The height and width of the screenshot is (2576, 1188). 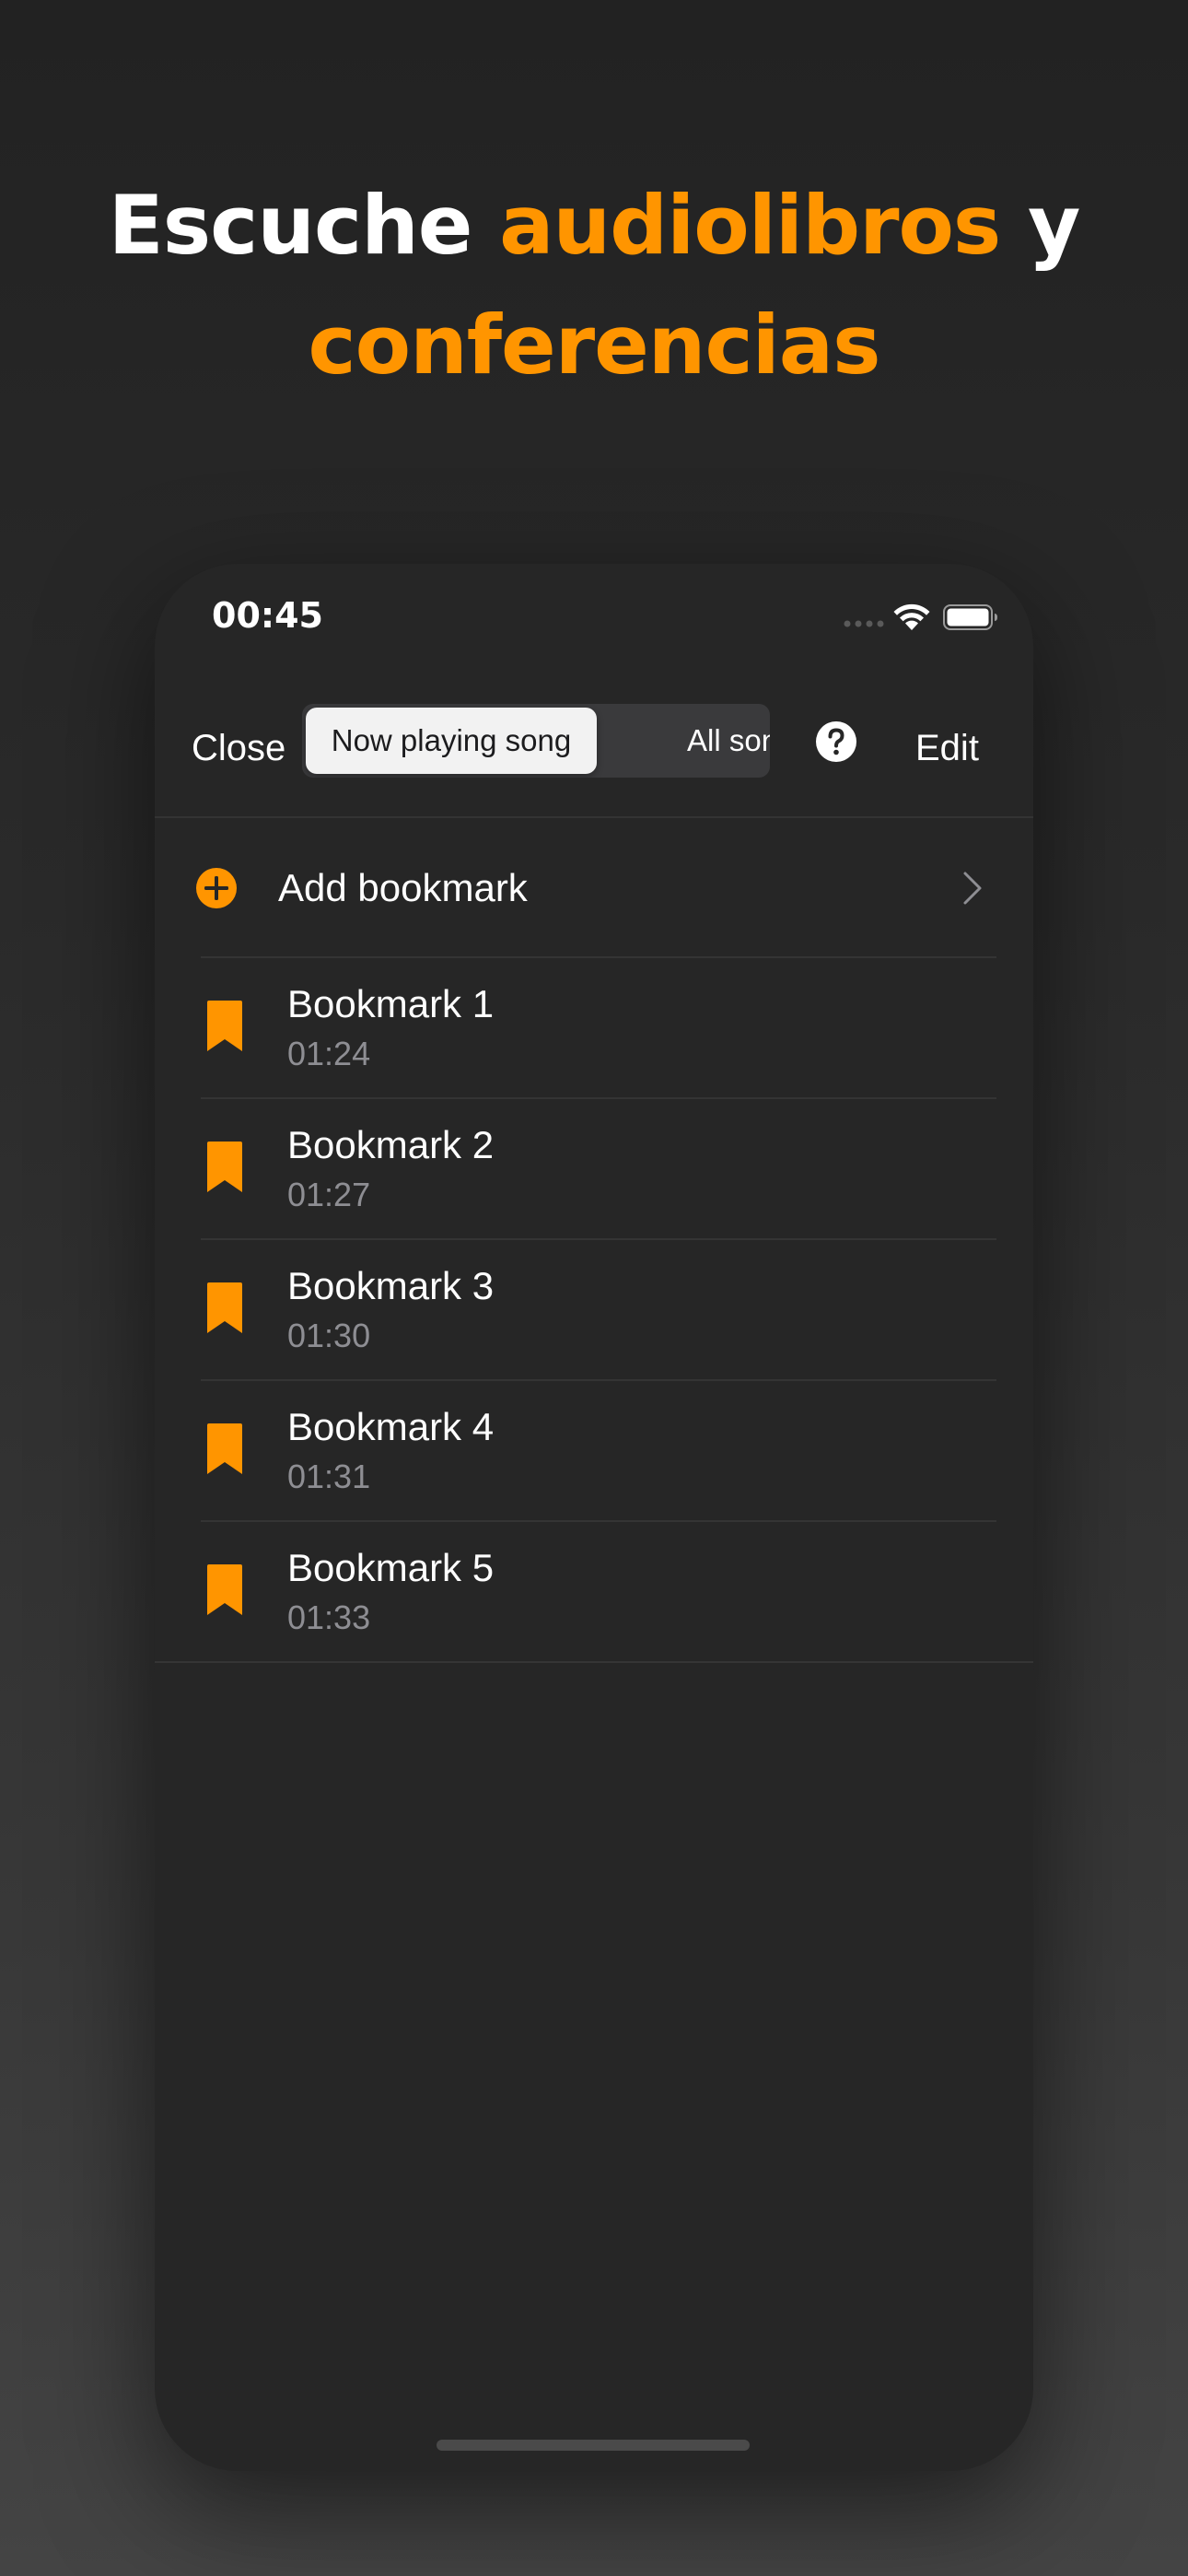 I want to click on bookmark-row: Bookmark 2 01:27, so click(x=594, y=1169).